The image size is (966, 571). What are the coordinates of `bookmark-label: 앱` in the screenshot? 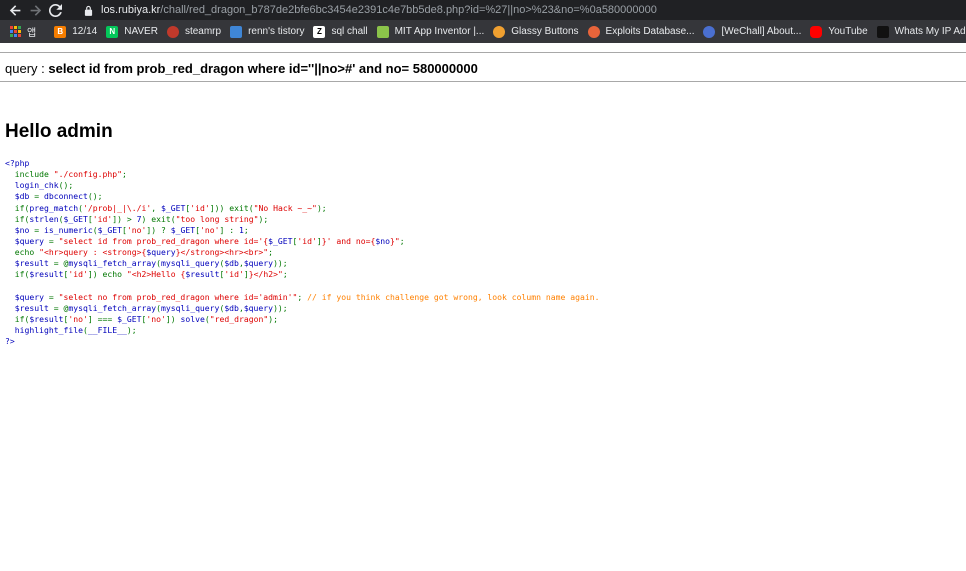 It's located at (32, 33).